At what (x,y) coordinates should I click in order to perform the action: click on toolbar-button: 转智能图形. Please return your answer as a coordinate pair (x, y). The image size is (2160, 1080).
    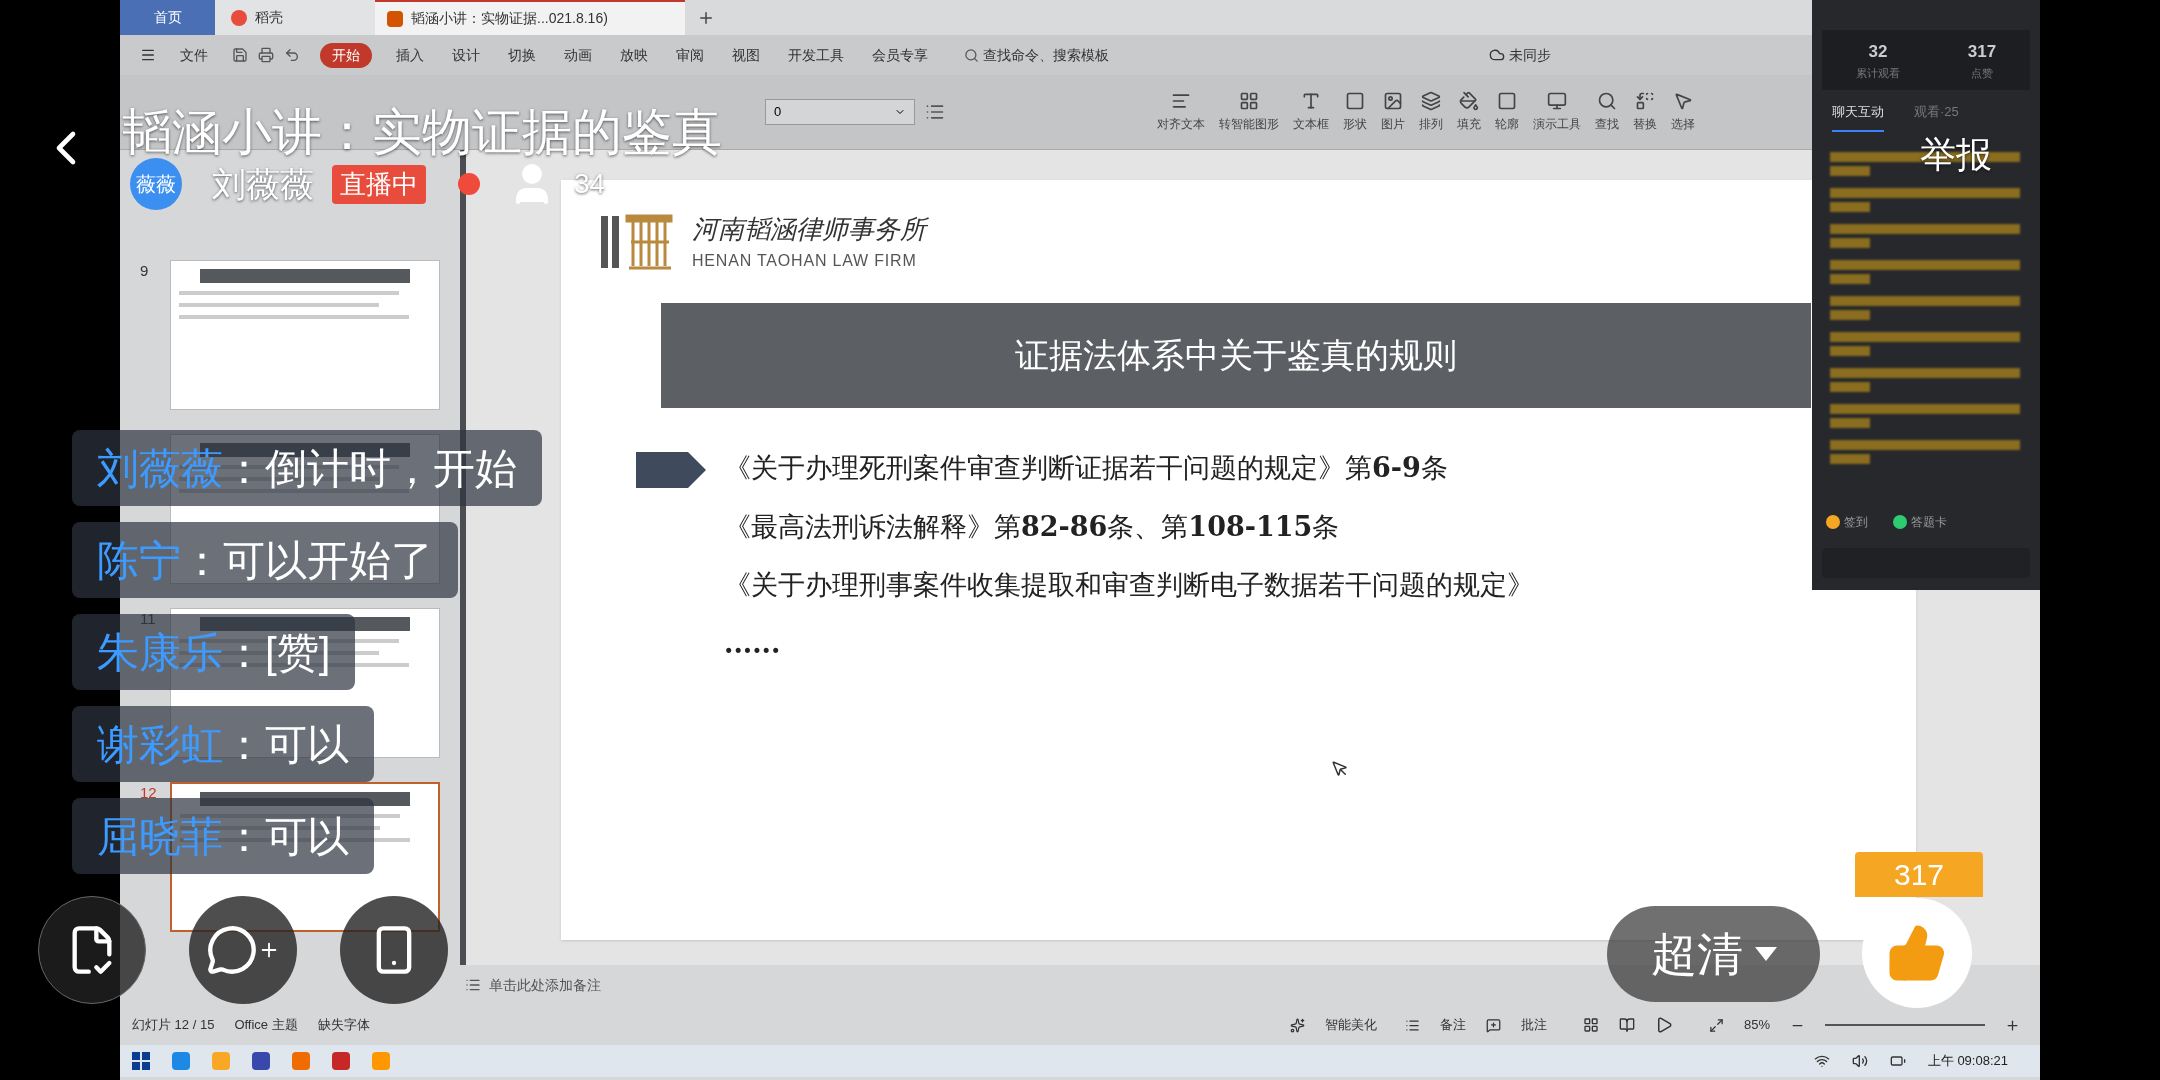
    Looking at the image, I should click on (1249, 112).